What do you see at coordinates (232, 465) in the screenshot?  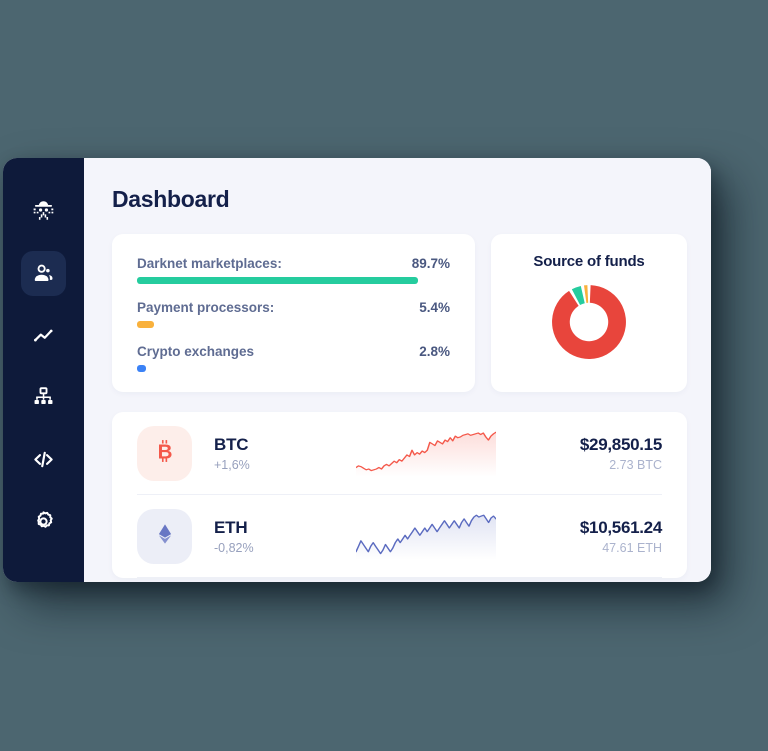 I see `asset-change: +1,6%` at bounding box center [232, 465].